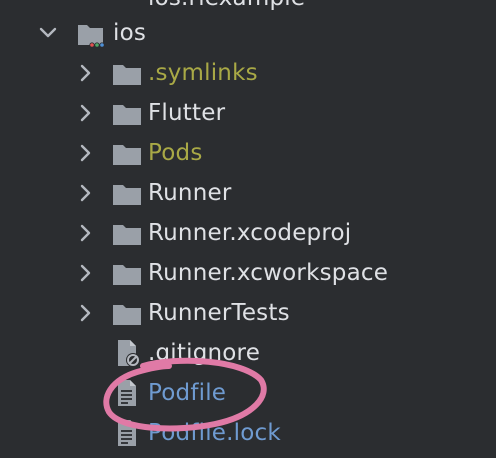 The width and height of the screenshot is (496, 458). I want to click on tree-row-ios-label: ios, so click(130, 33).